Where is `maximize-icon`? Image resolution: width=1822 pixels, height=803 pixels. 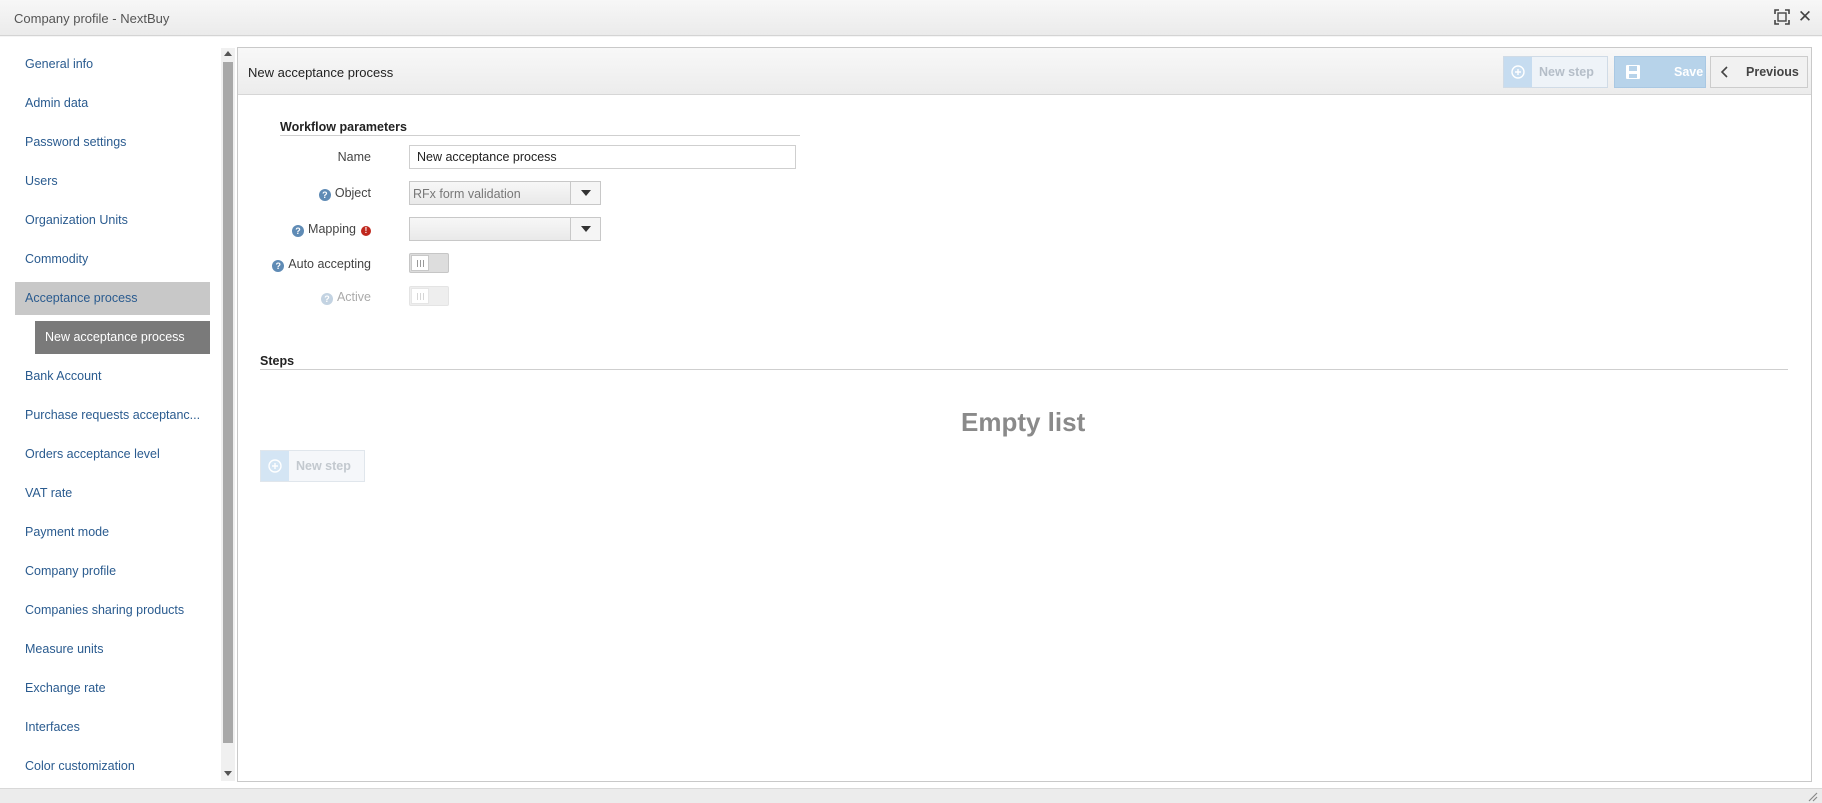 maximize-icon is located at coordinates (1782, 17).